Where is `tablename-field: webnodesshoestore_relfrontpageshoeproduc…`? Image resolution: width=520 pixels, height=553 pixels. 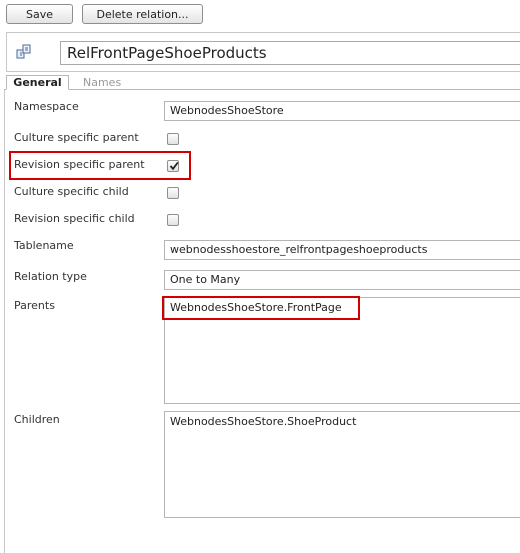
tablename-field: webnodesshoestore_relfrontpageshoeproduc… is located at coordinates (342, 250).